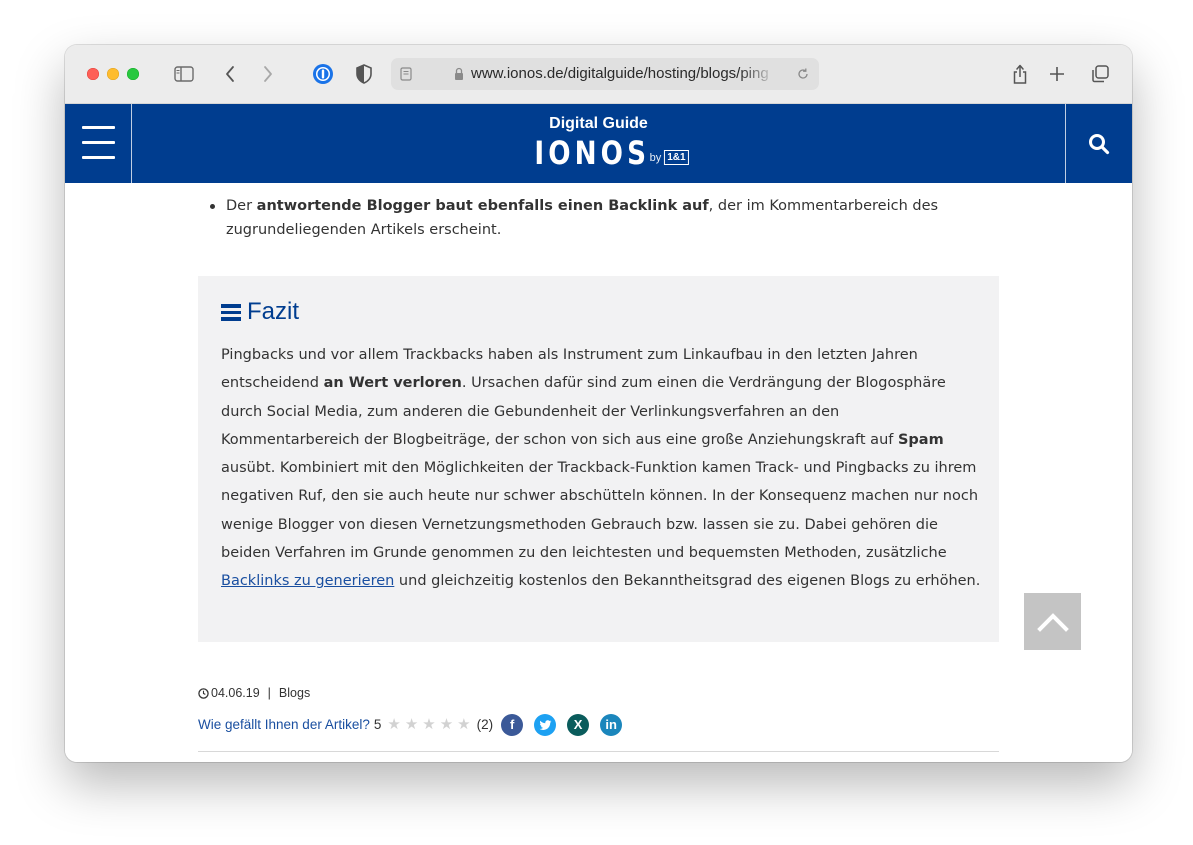 This screenshot has height=845, width=1193. Describe the element at coordinates (1100, 74) in the screenshot. I see `tab-overview-icon` at that location.